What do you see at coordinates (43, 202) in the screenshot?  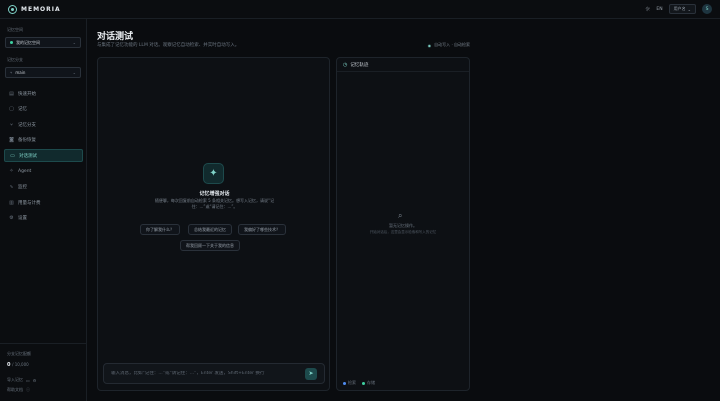 I see `sidebar-item-usage: ▥ 用量与计费` at bounding box center [43, 202].